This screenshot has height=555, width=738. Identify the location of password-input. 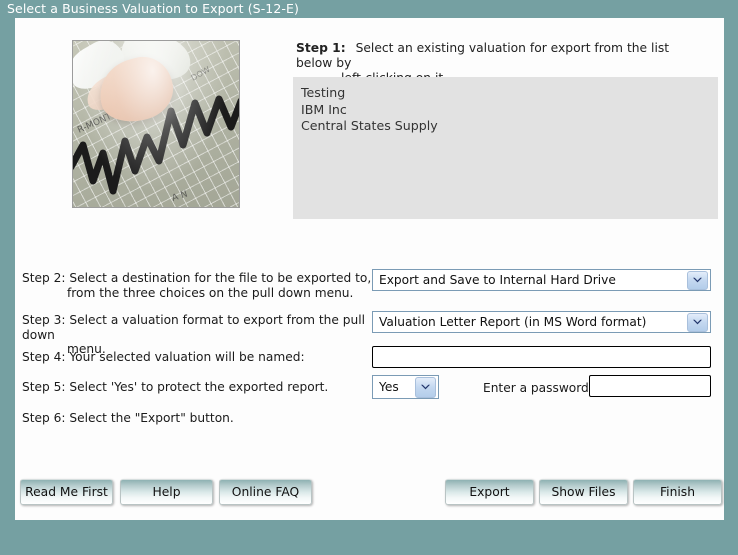
(650, 386).